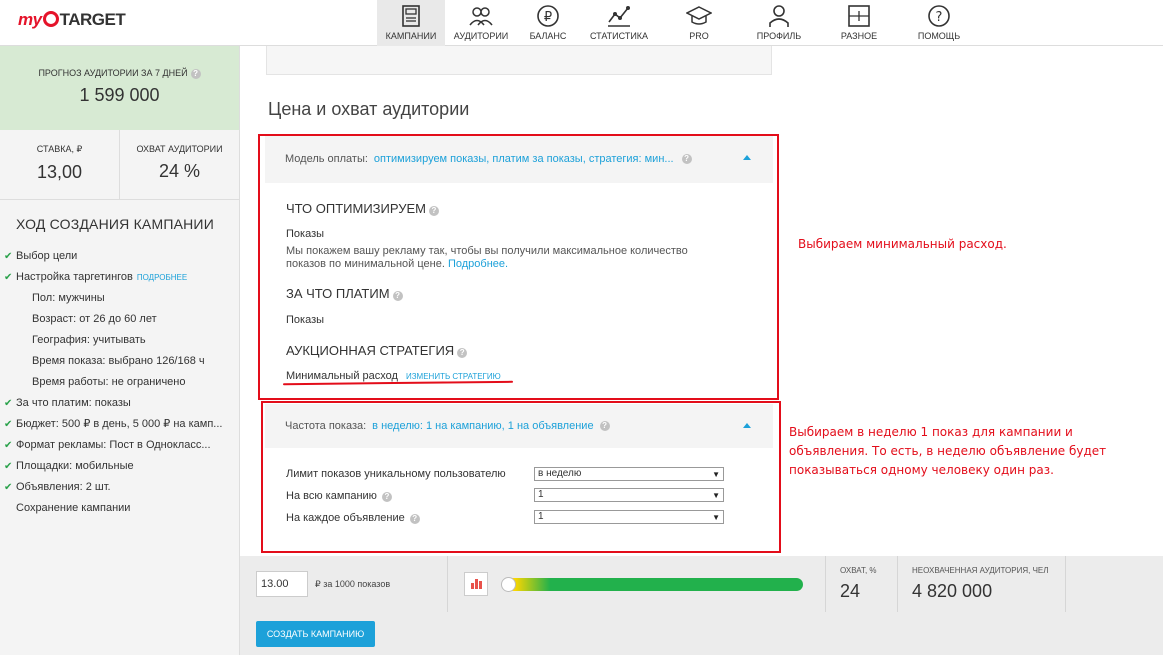 This screenshot has width=1163, height=655. What do you see at coordinates (59, 149) in the screenshot?
I see `rate-label: СТАВКА, ₽` at bounding box center [59, 149].